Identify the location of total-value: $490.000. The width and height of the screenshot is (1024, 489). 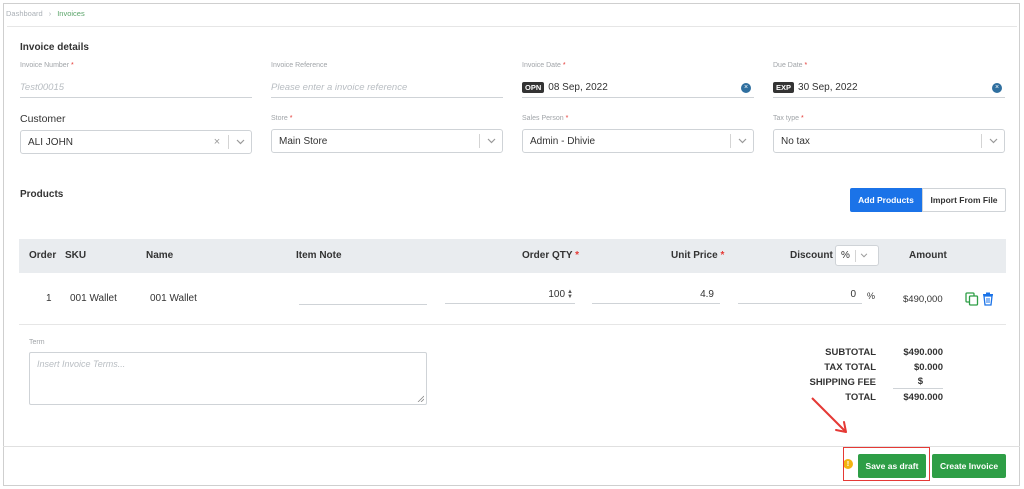
(923, 397).